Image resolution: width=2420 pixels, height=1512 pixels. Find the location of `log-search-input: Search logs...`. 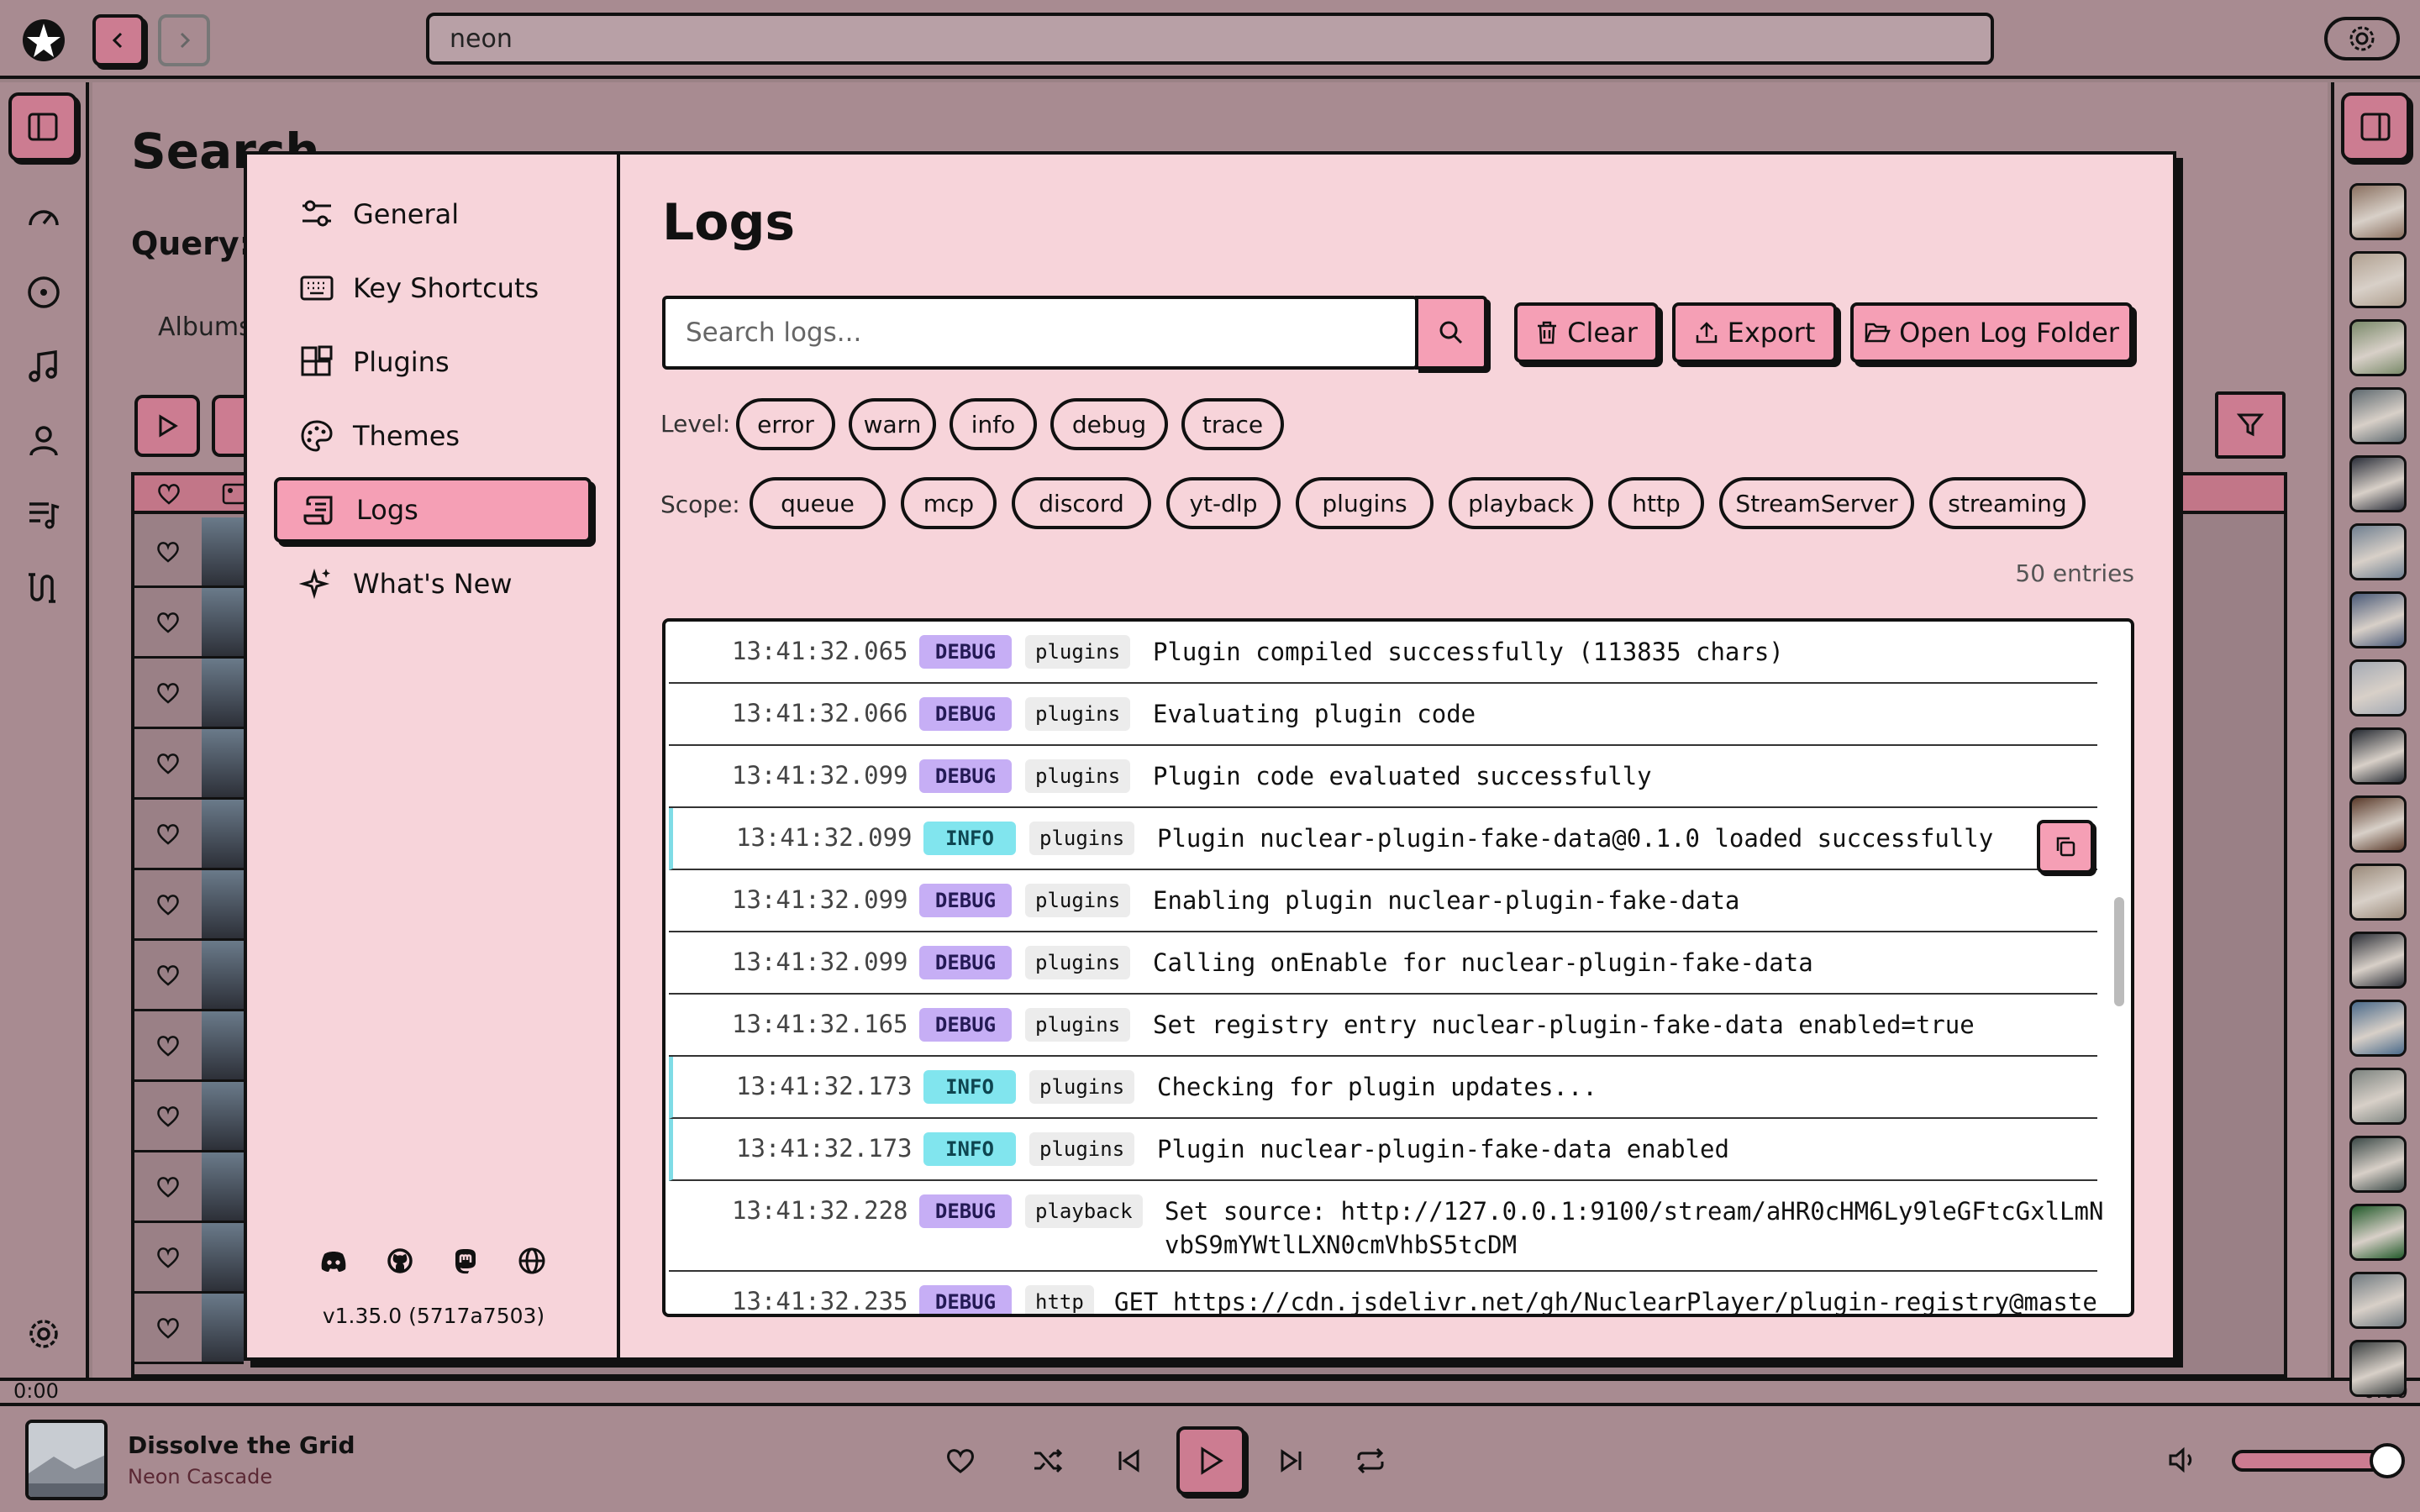

log-search-input: Search logs... is located at coordinates (1040, 333).